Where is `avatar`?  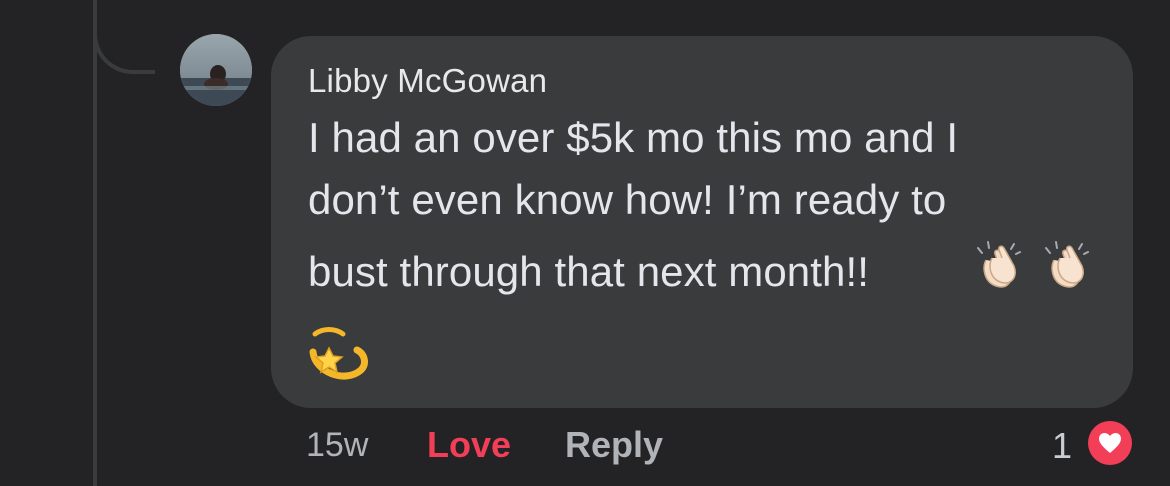
avatar is located at coordinates (216, 70).